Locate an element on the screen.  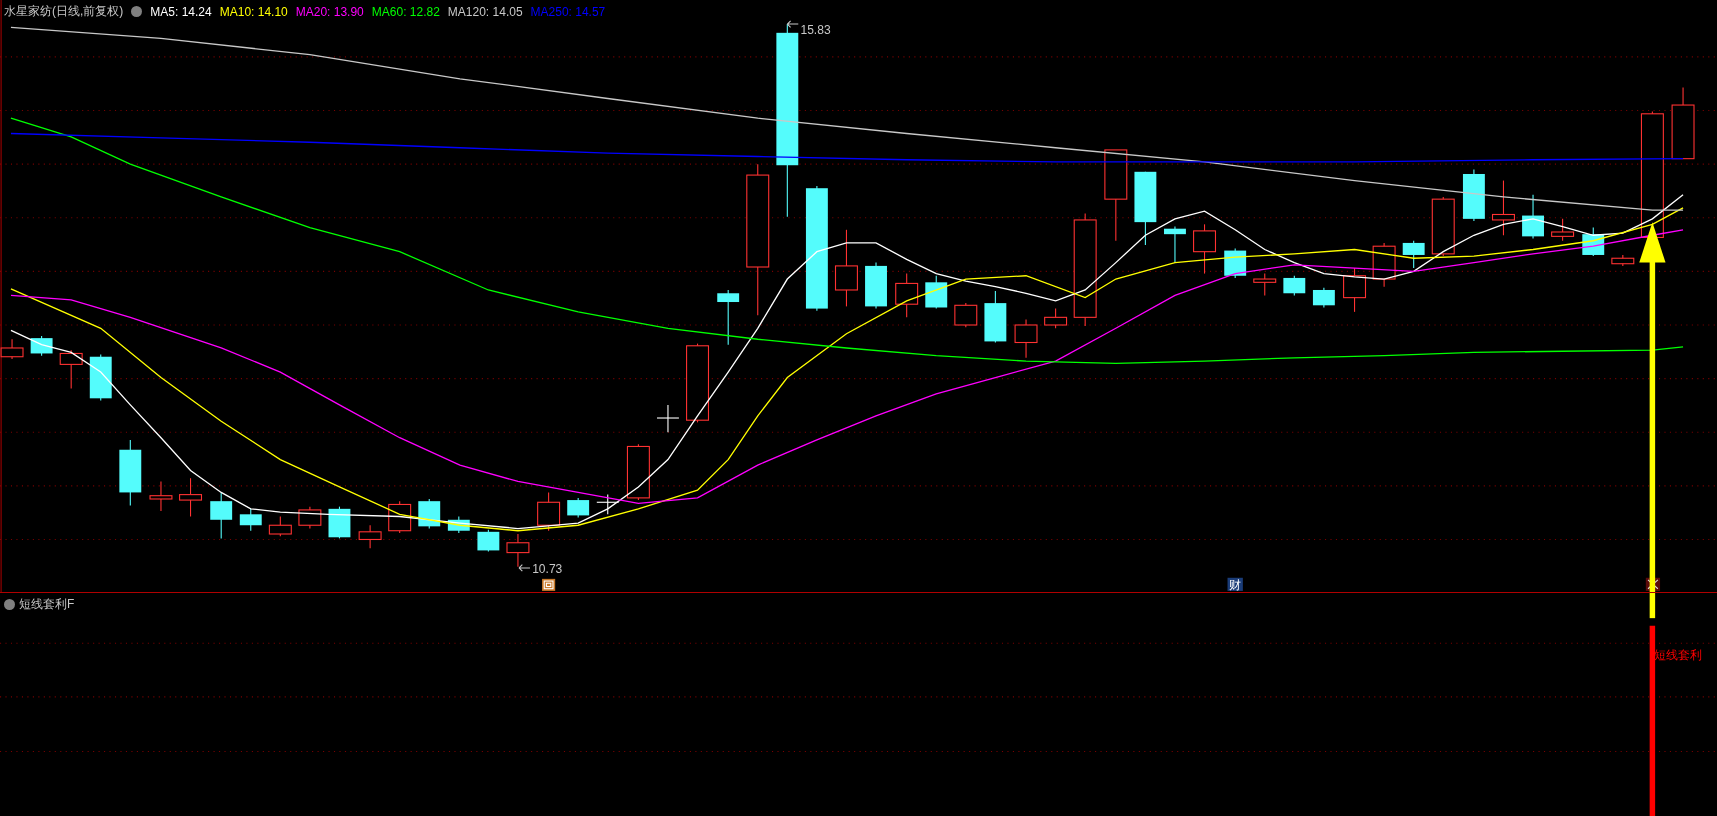
moving-average-value: MA10: 14.10 is located at coordinates (253, 11).